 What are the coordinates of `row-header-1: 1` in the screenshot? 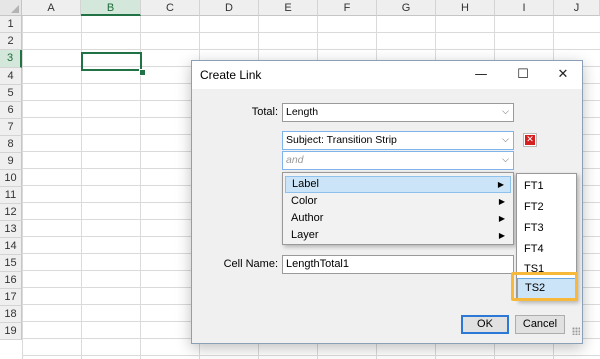 It's located at (11, 24).